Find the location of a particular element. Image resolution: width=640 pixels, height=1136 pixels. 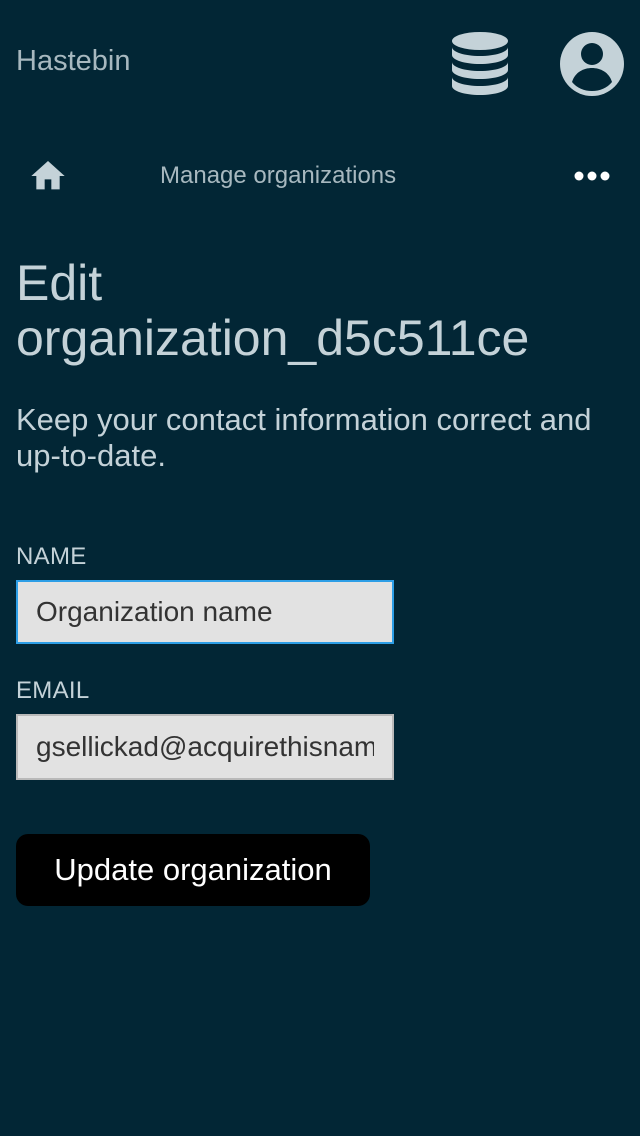

email-label: EMAIL is located at coordinates (53, 690).